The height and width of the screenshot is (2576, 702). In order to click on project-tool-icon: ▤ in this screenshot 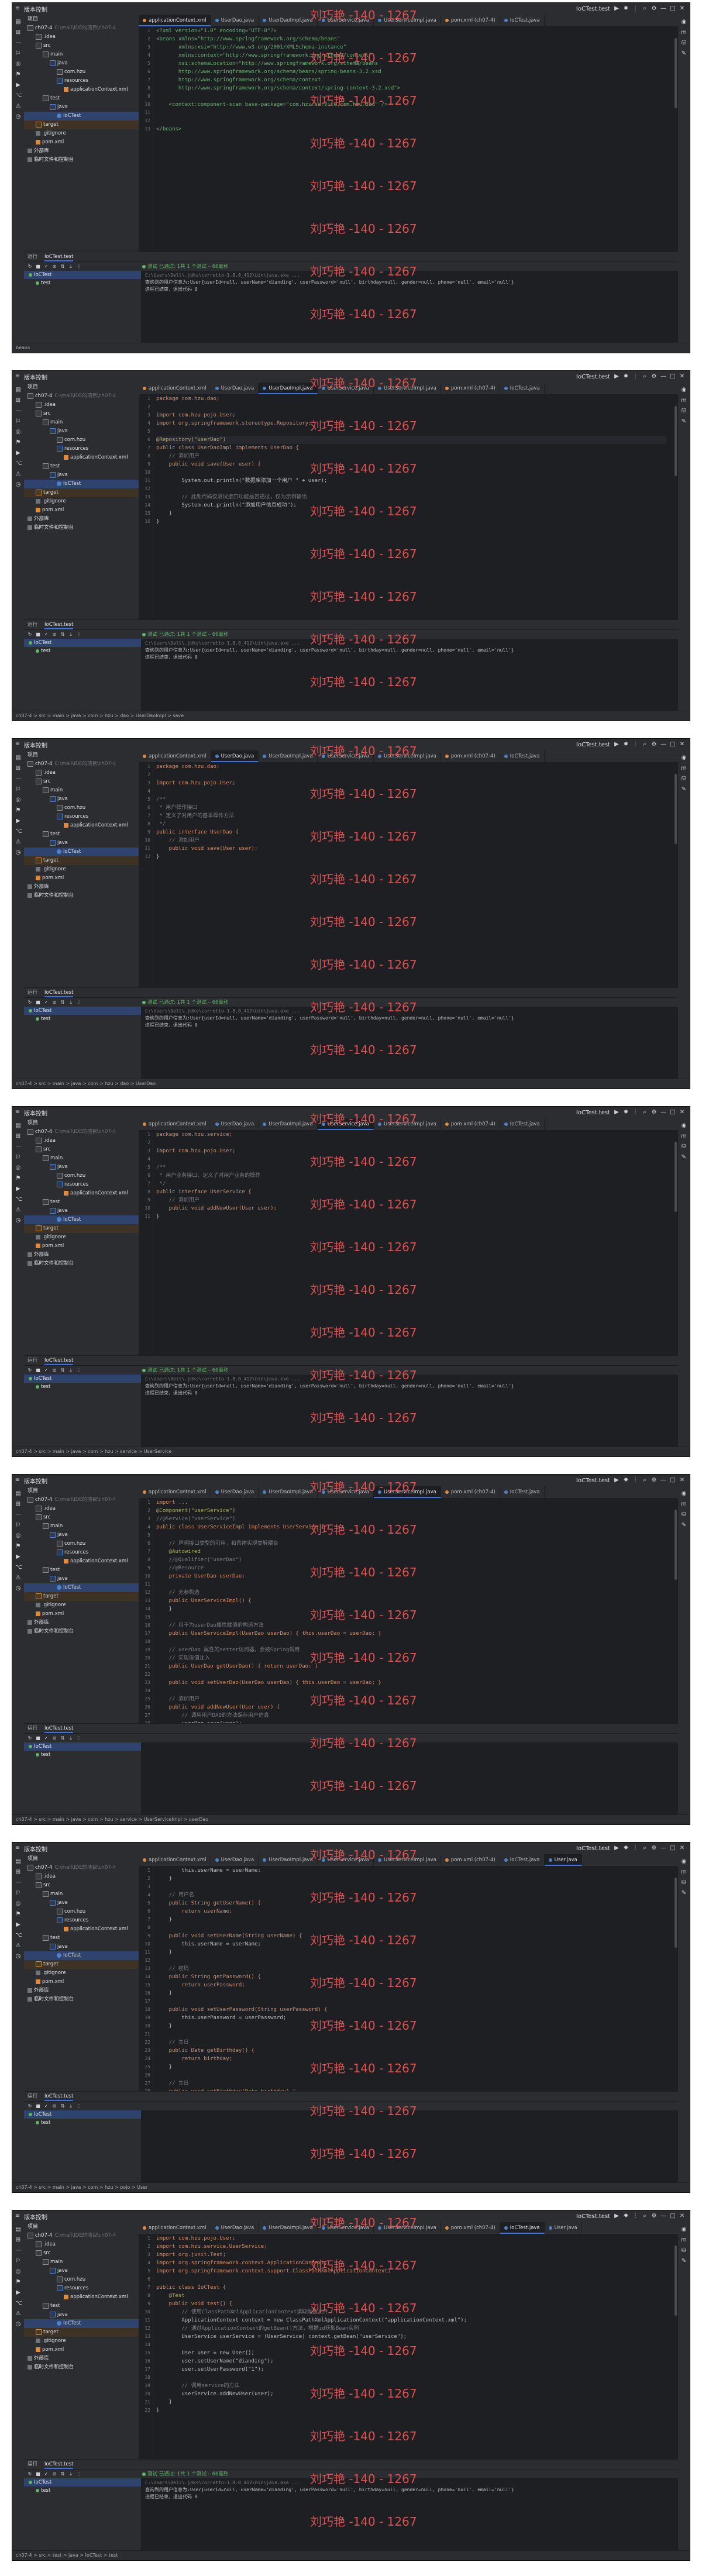, I will do `click(18, 1862)`.